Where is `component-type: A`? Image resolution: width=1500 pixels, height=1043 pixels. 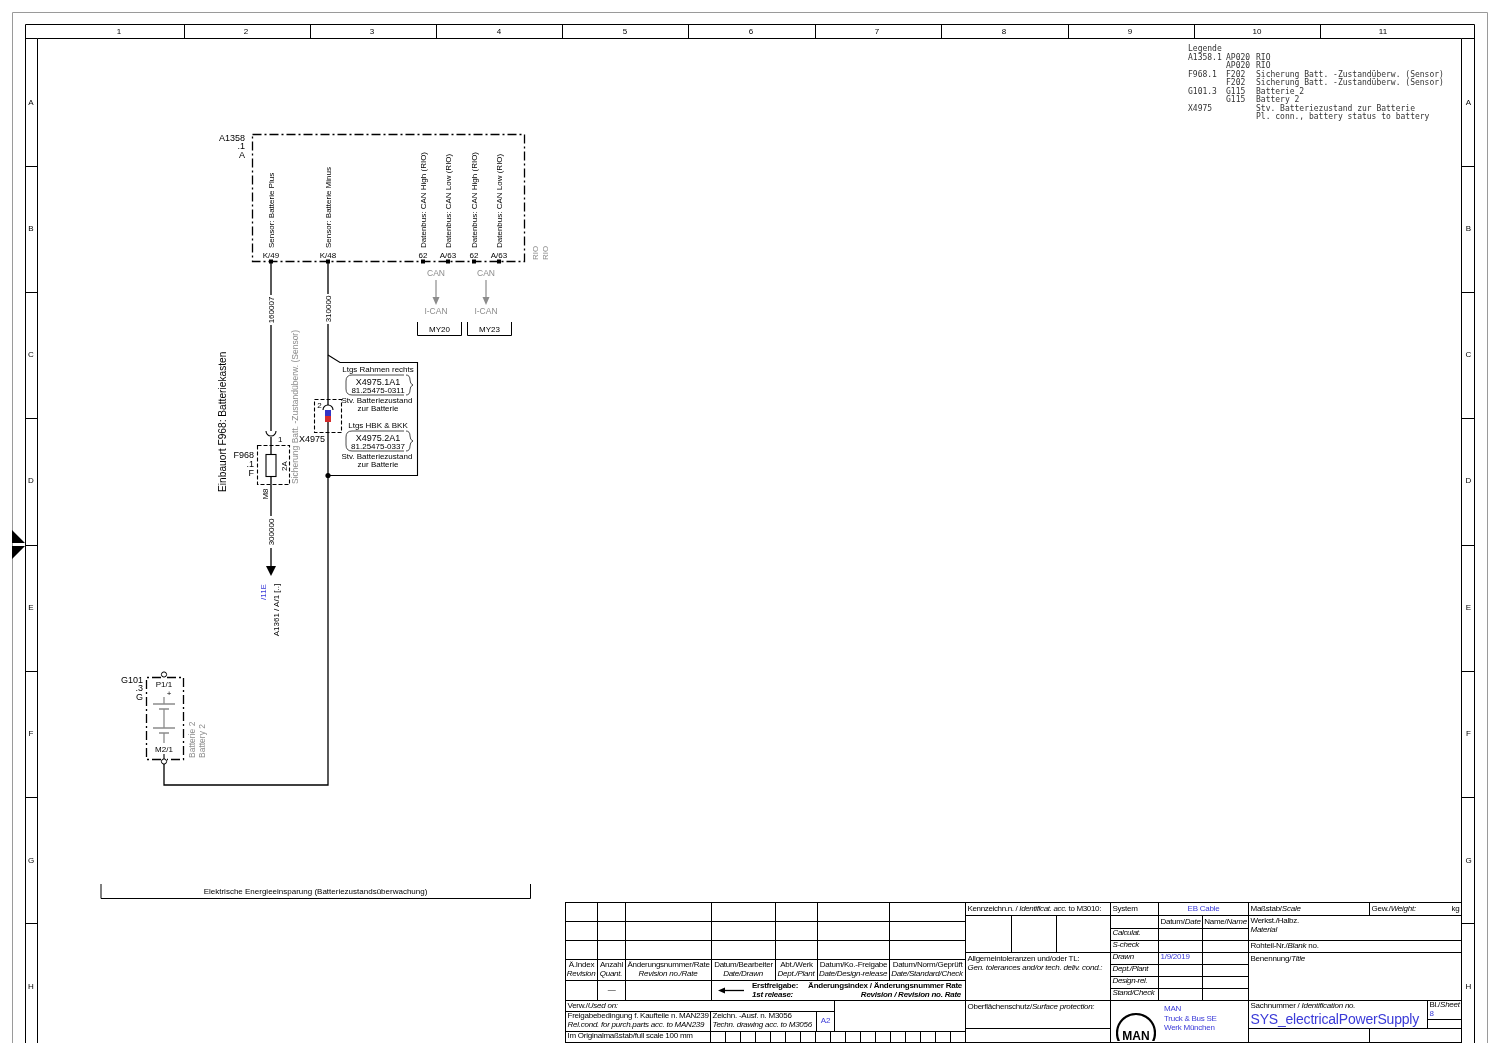
component-type: A is located at coordinates (242, 155).